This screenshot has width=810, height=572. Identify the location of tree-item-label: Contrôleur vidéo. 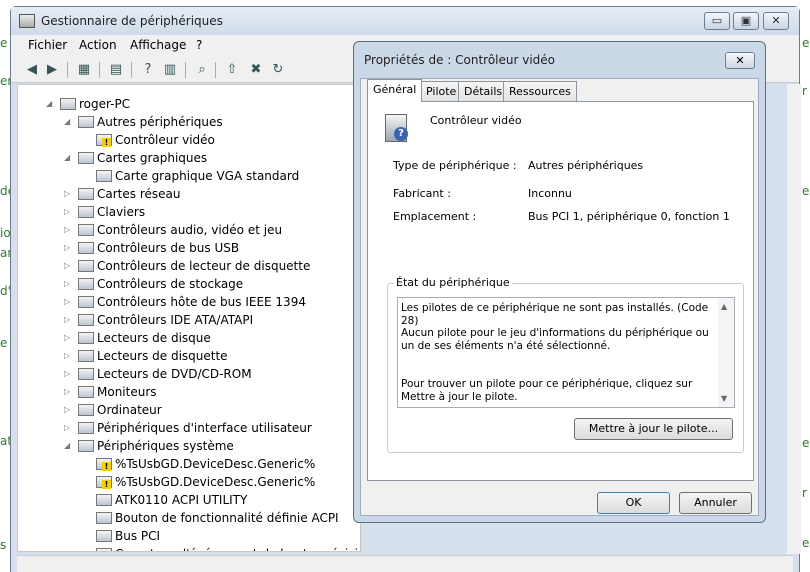
(165, 140).